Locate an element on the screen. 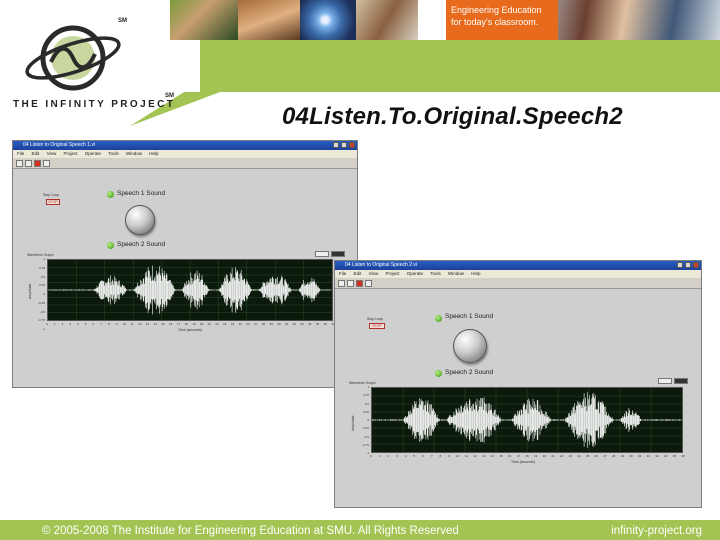 The height and width of the screenshot is (540, 720). x-tick-label: 13 is located at coordinates (147, 324).